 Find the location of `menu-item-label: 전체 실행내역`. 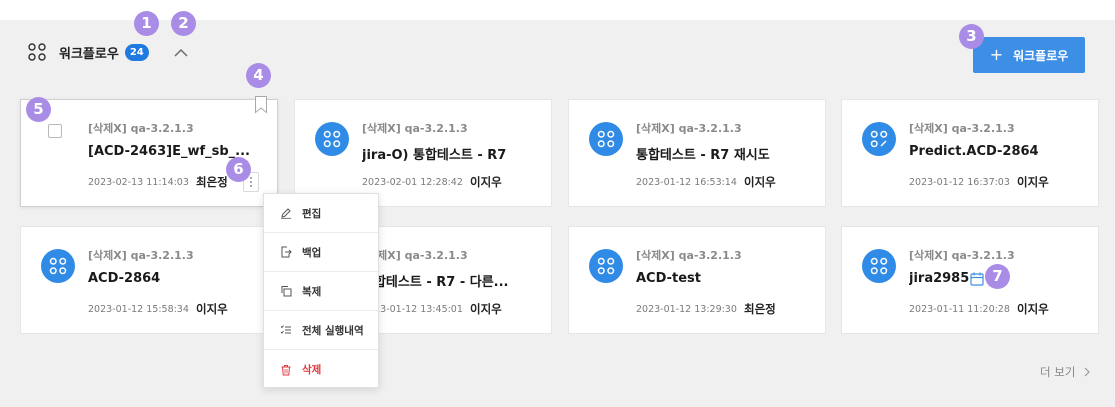

menu-item-label: 전체 실행내역 is located at coordinates (333, 330).